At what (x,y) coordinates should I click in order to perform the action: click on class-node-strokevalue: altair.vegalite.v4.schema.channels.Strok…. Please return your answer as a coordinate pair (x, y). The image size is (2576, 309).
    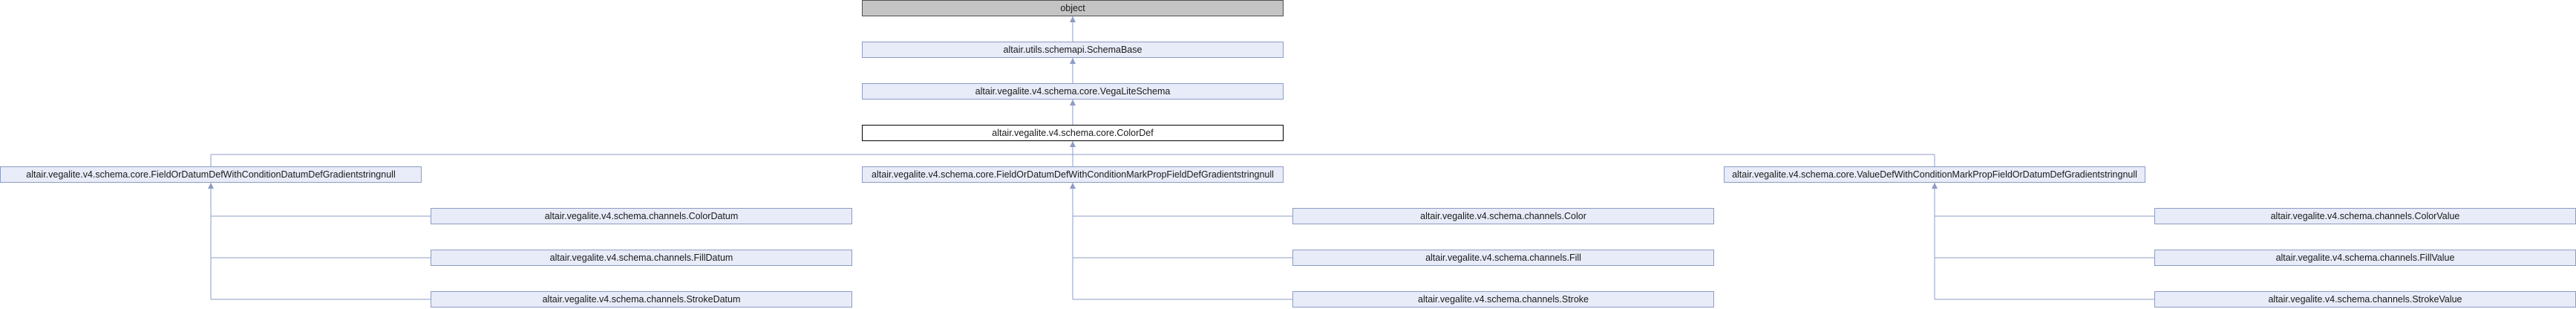
    Looking at the image, I should click on (2365, 299).